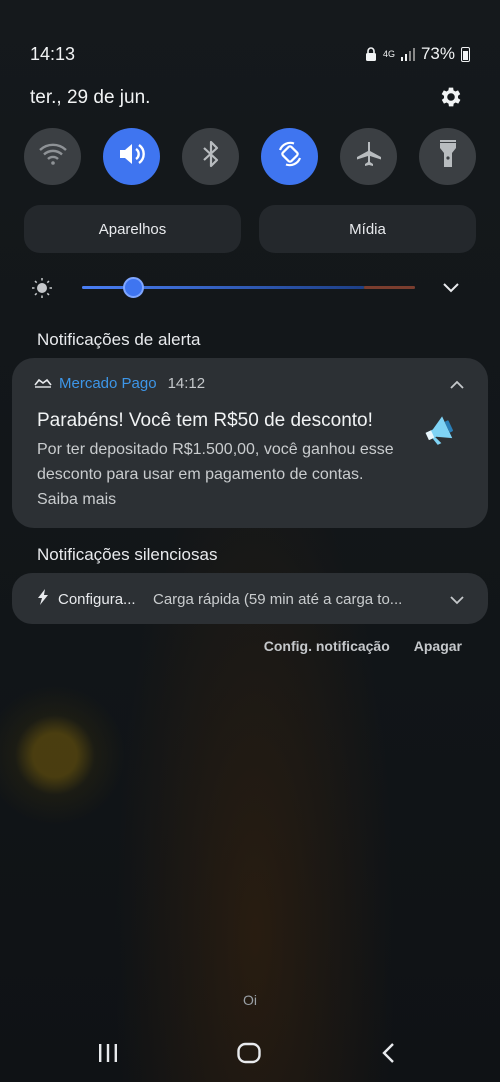  I want to click on quick-settings, so click(250, 156).